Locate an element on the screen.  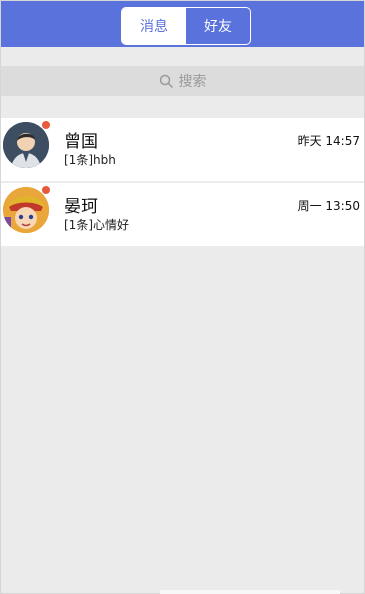
search-placeholder: 搜索 is located at coordinates (192, 82).